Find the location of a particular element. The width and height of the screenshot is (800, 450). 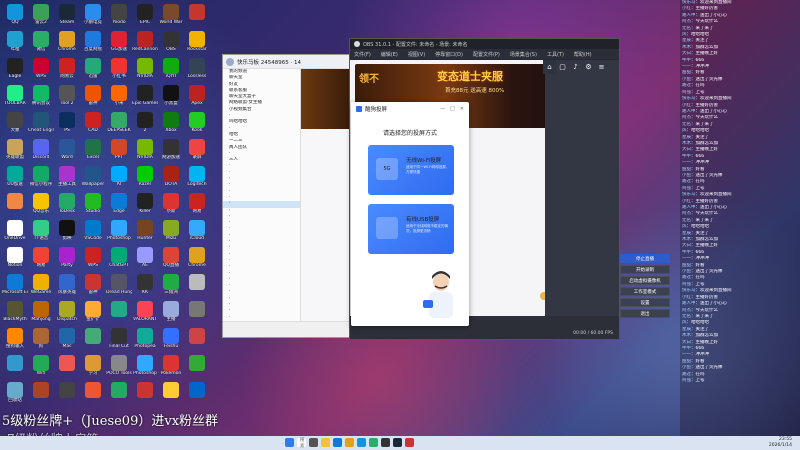

desktop-icon: PS is located at coordinates (67, 123).